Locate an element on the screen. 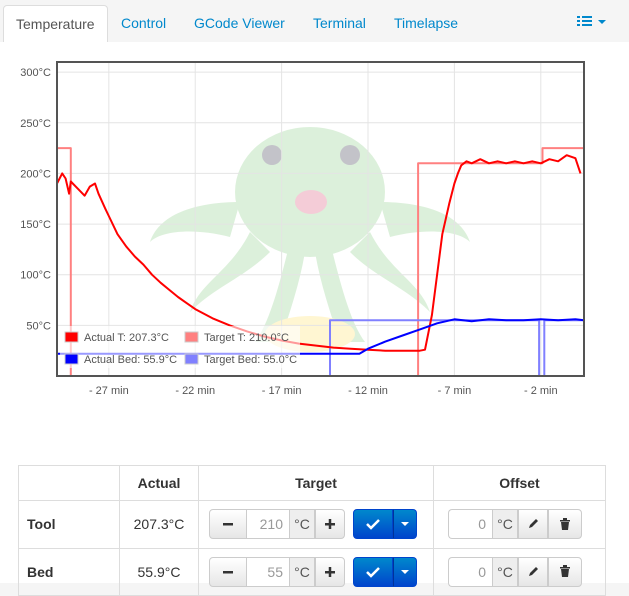 This screenshot has height=596, width=629. bed-target-dropdown is located at coordinates (405, 571).